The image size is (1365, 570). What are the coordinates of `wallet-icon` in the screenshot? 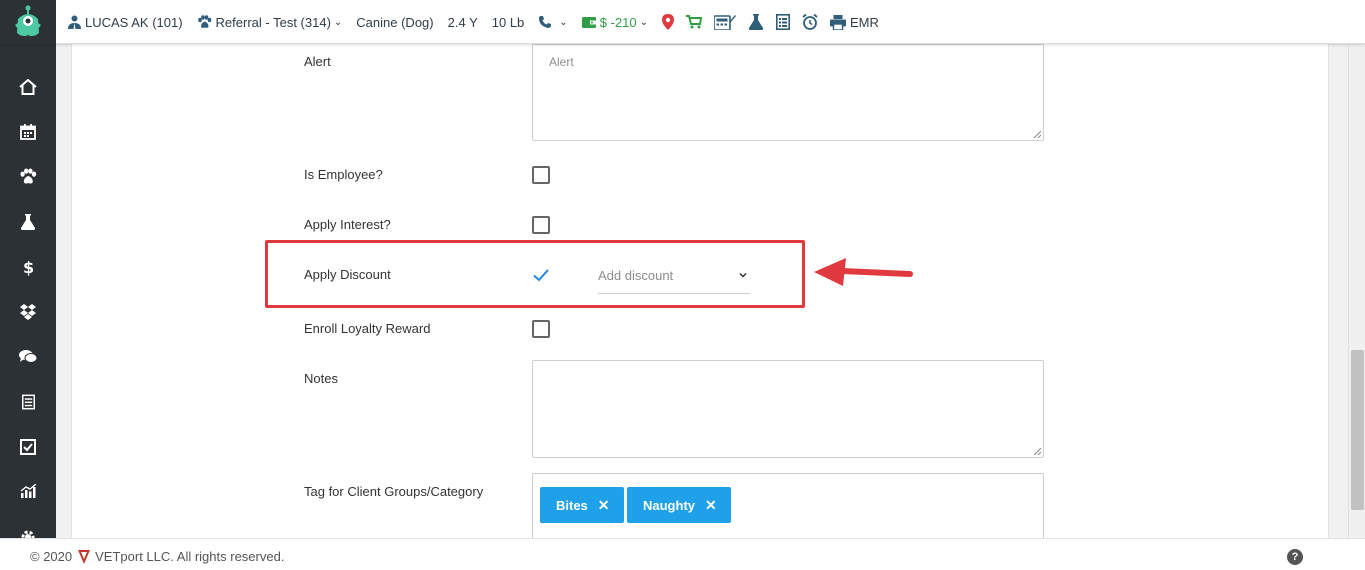 It's located at (588, 22).